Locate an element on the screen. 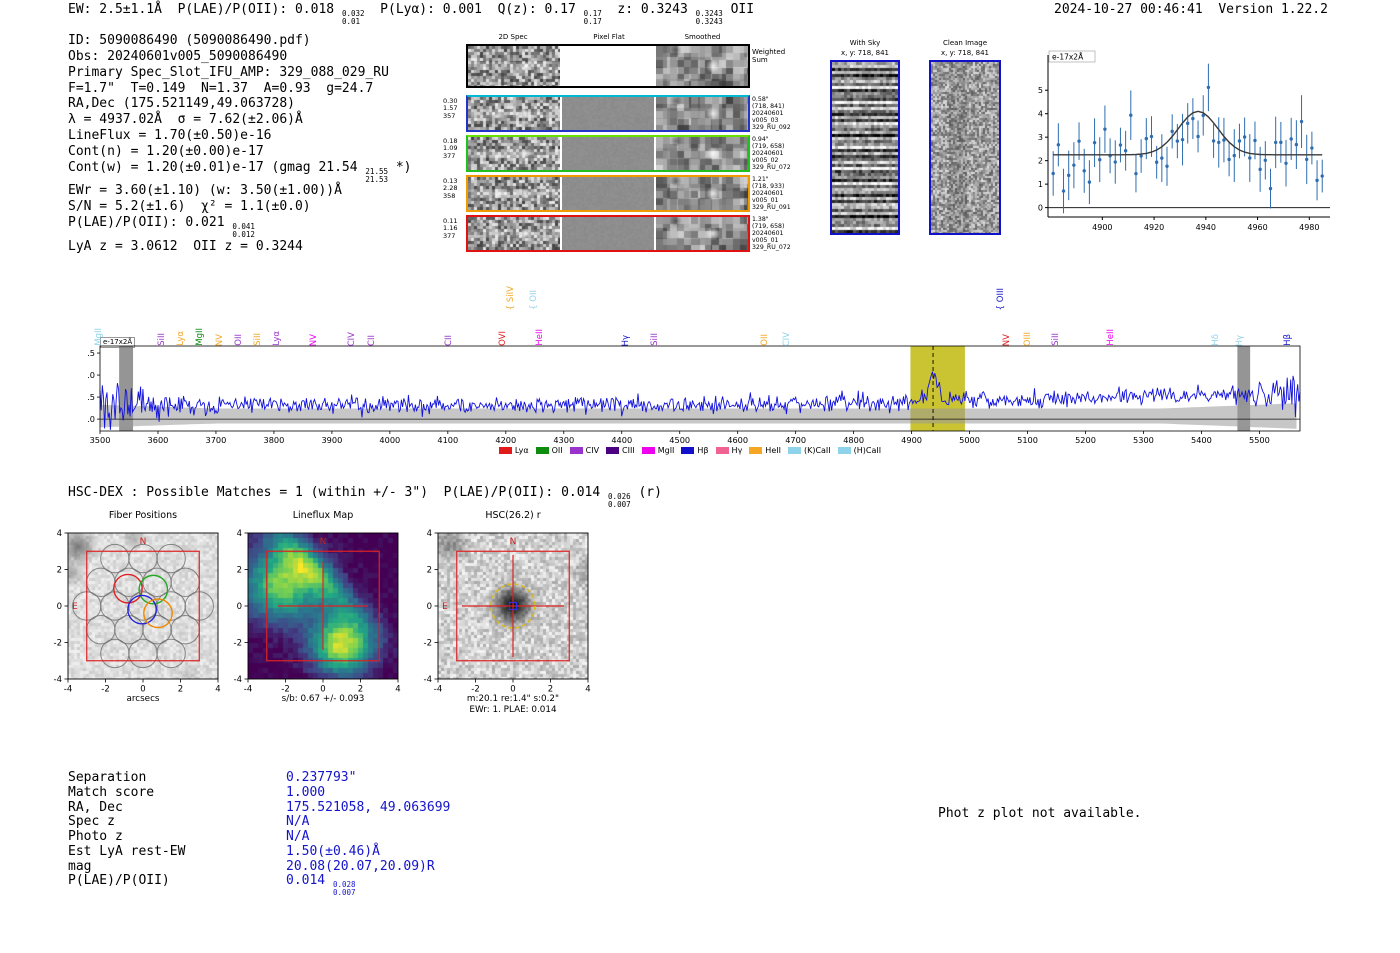  stacked-uncertainty: 0.028 0.007 is located at coordinates (344, 889).